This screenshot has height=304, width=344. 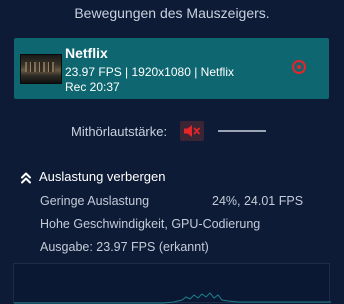 What do you see at coordinates (124, 247) in the screenshot?
I see `output-fps: Ausgabe: 23.97 FPS (erkannt)` at bounding box center [124, 247].